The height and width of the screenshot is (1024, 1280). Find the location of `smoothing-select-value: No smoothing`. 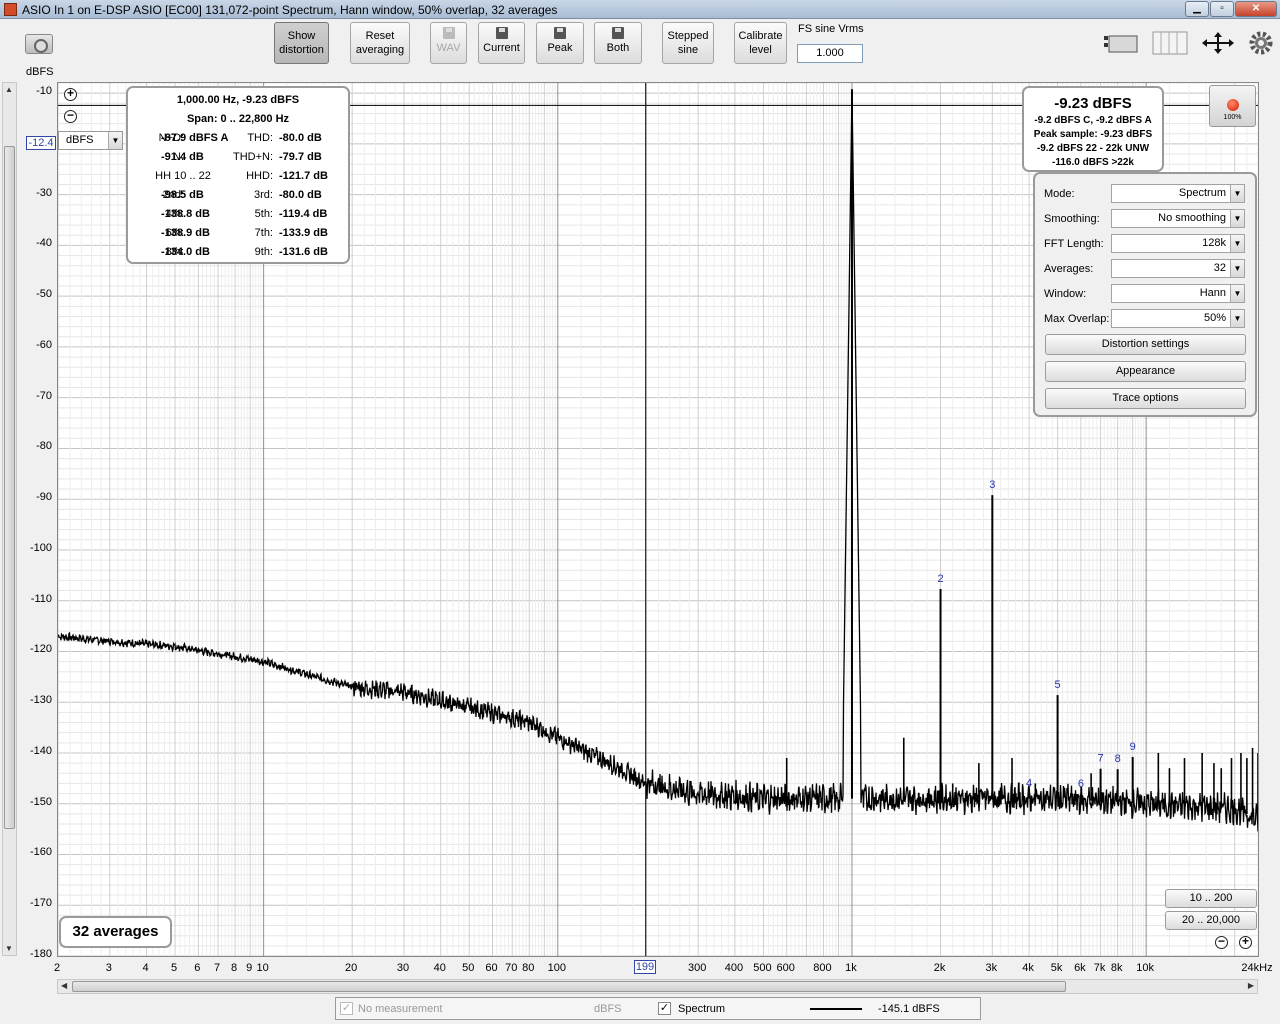

smoothing-select-value: No smoothing is located at coordinates (1192, 218).